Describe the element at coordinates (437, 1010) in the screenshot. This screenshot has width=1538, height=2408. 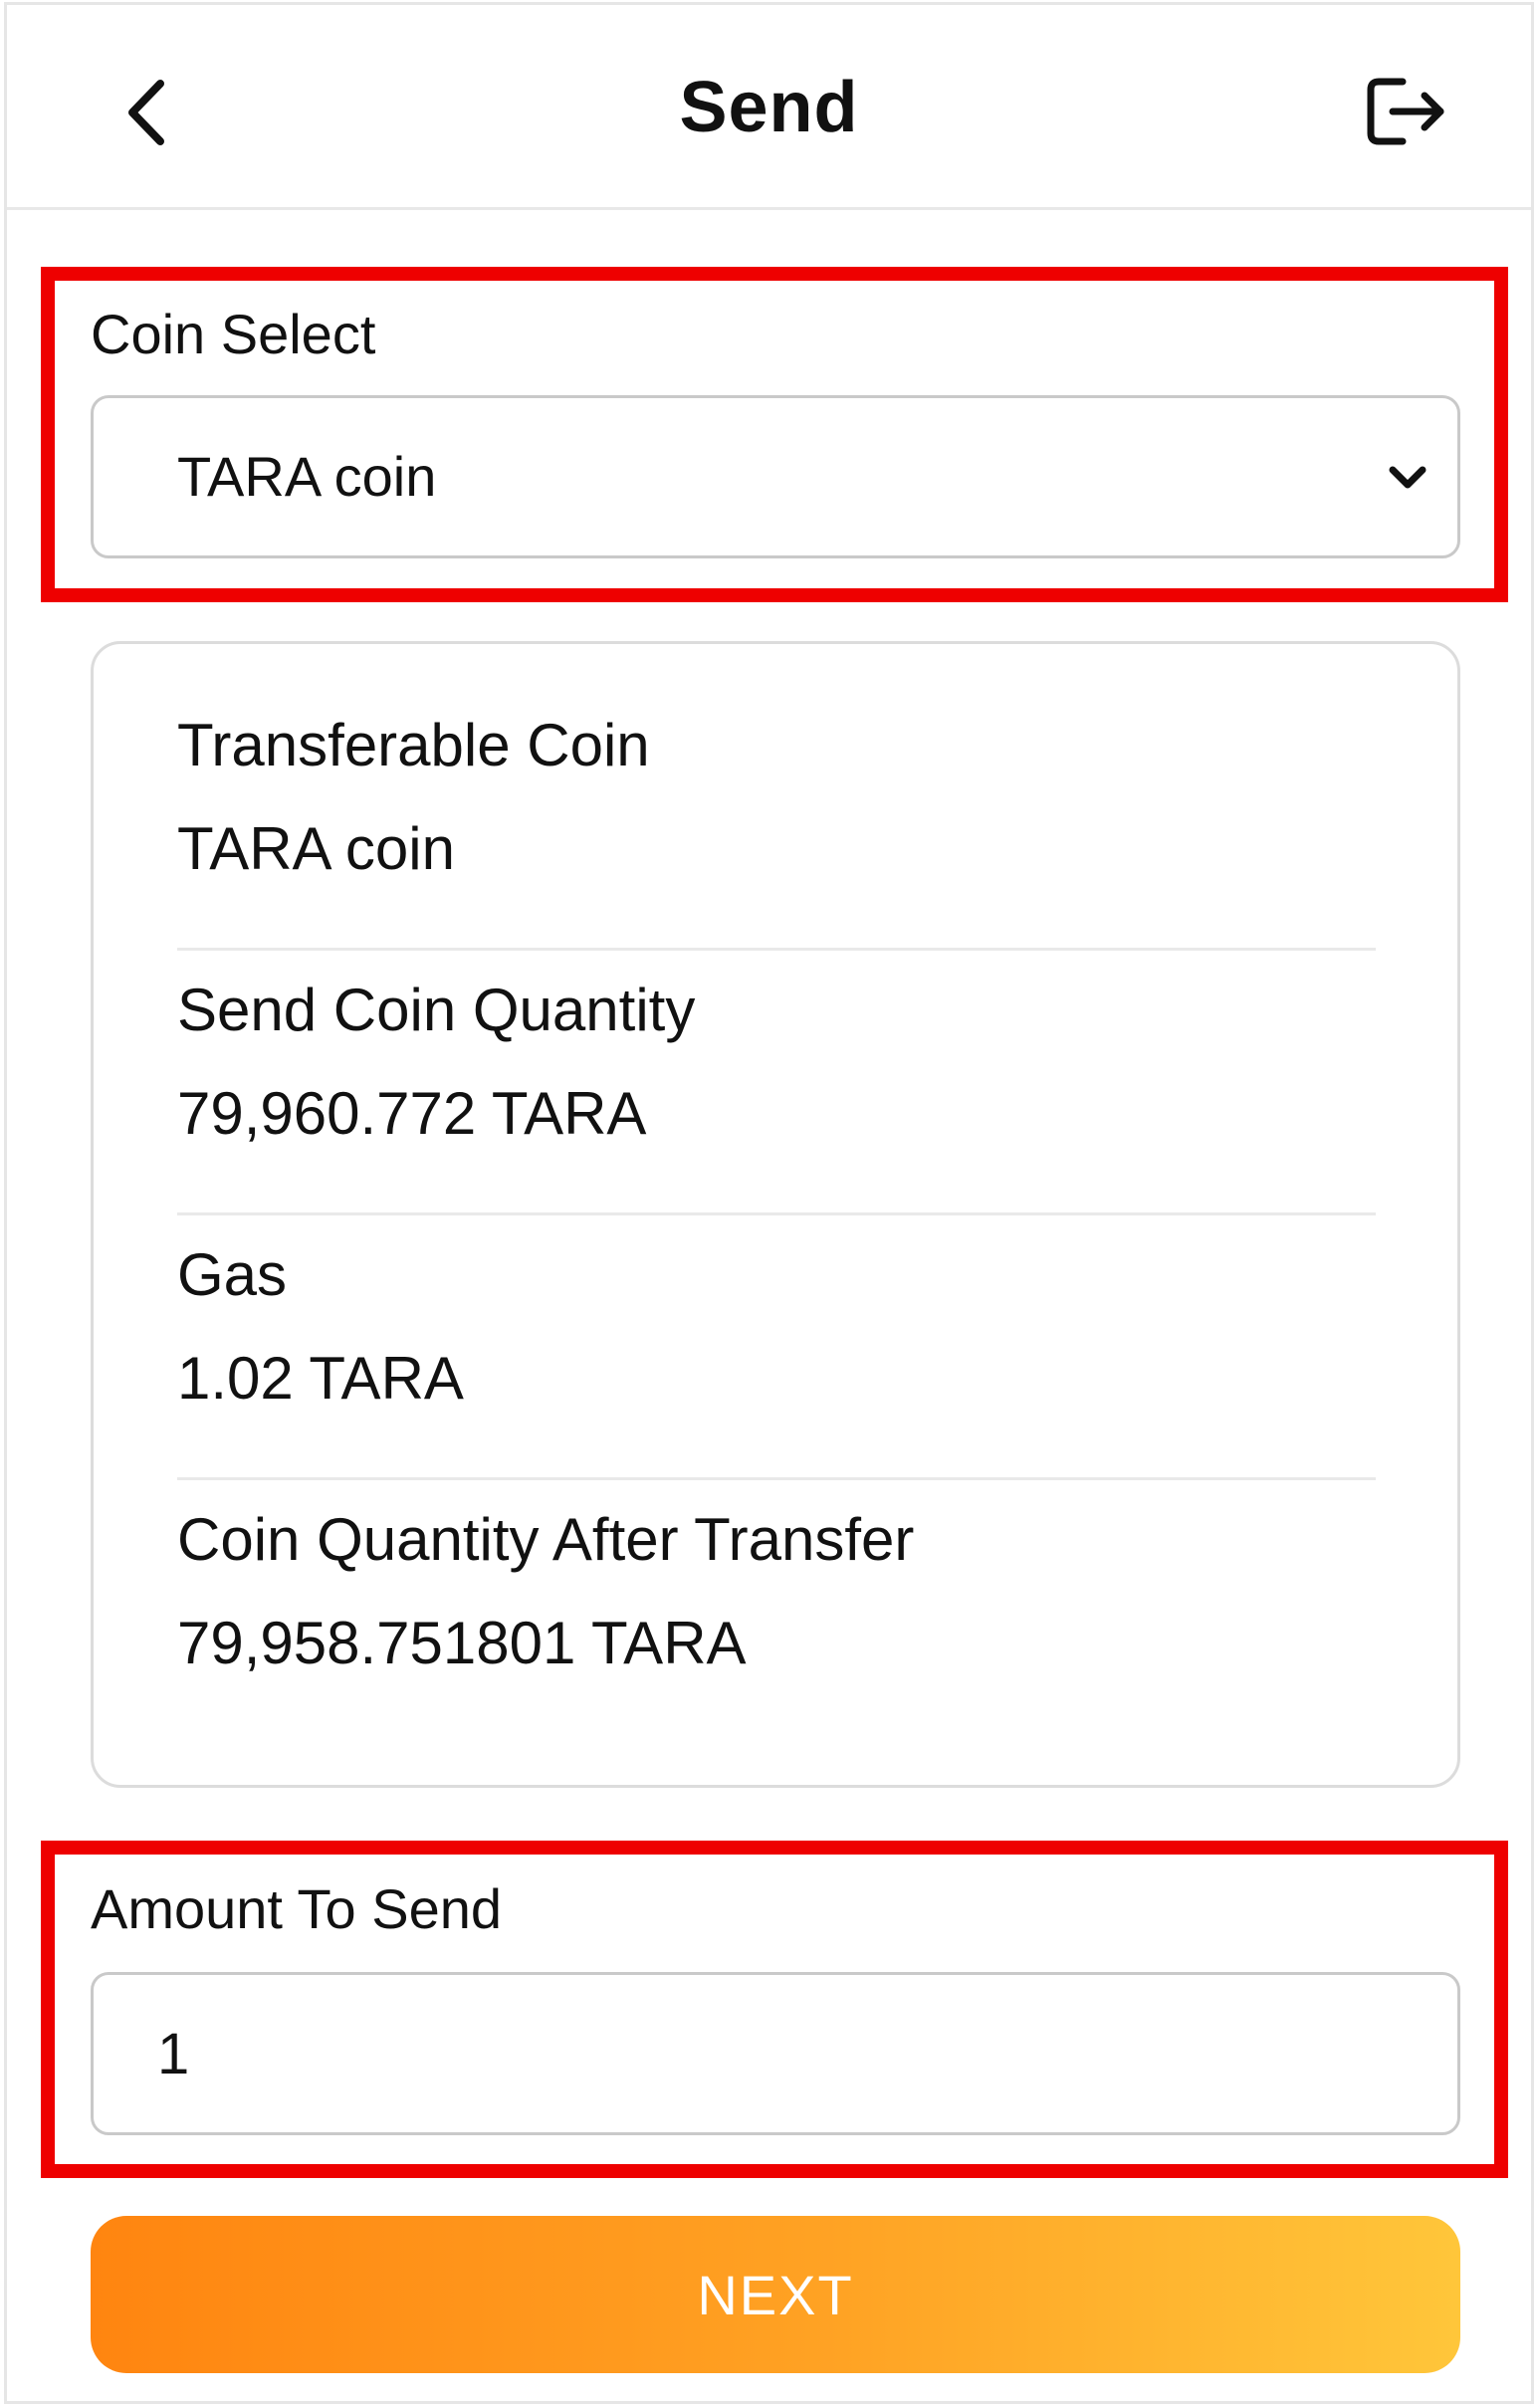
I see `info-label: Send Coin Quantity` at that location.